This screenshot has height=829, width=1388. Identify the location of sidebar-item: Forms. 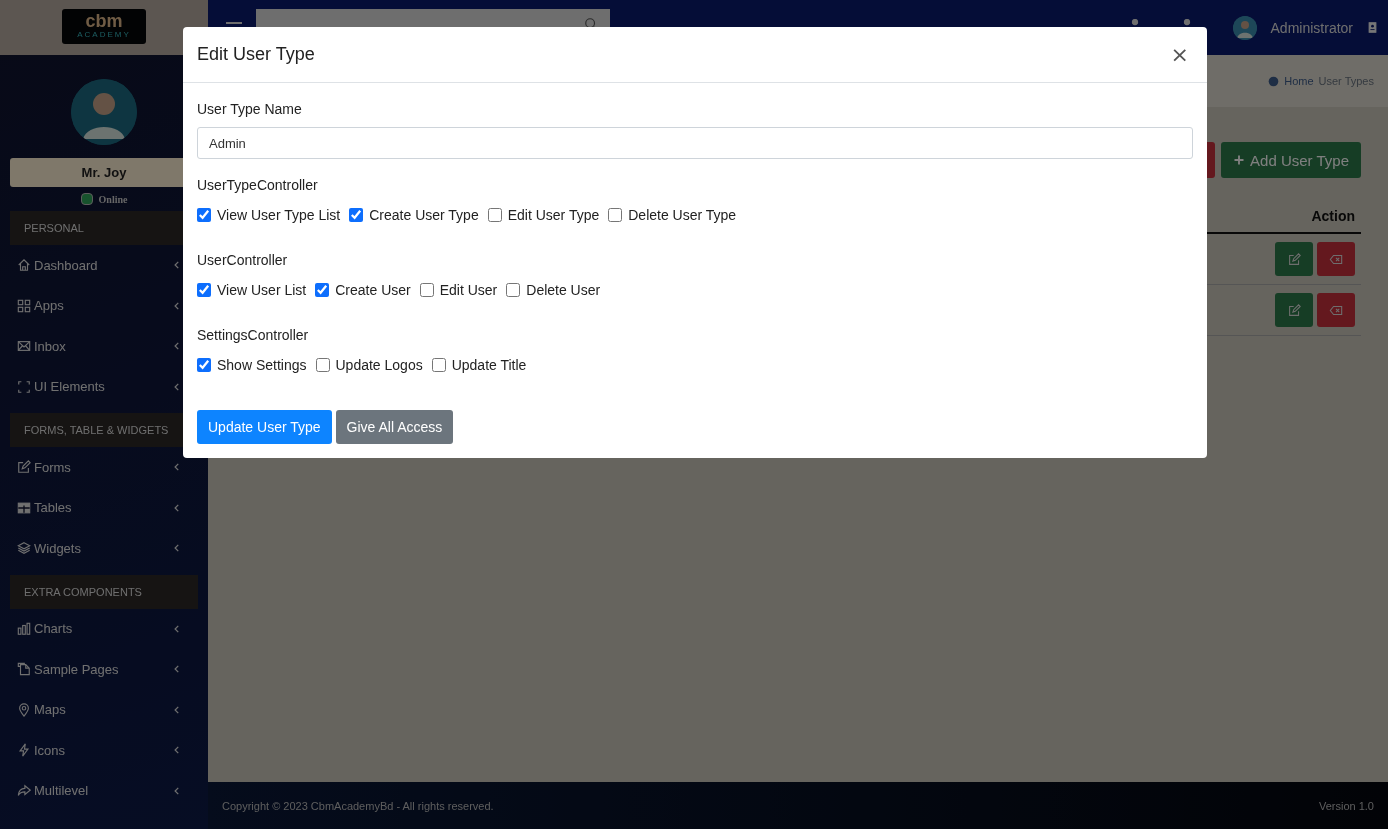
(91, 467).